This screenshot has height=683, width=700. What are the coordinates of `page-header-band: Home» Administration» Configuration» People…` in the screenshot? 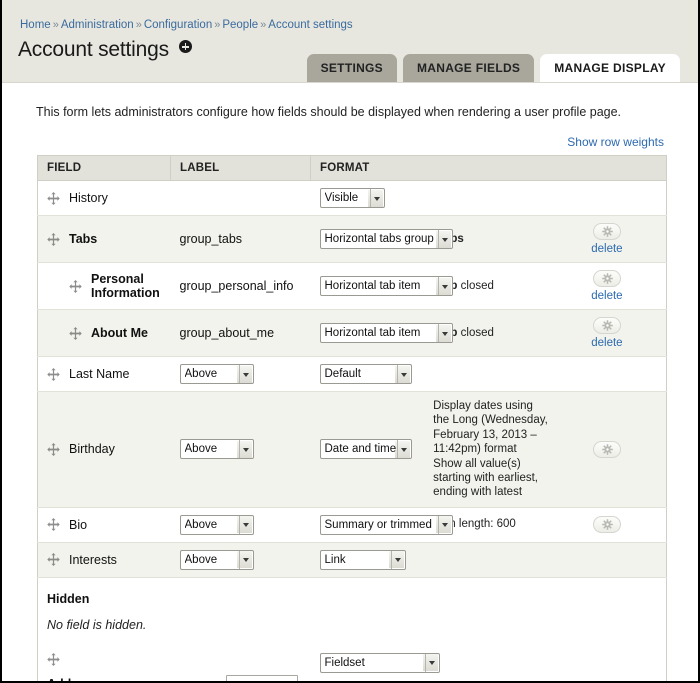 It's located at (350, 41).